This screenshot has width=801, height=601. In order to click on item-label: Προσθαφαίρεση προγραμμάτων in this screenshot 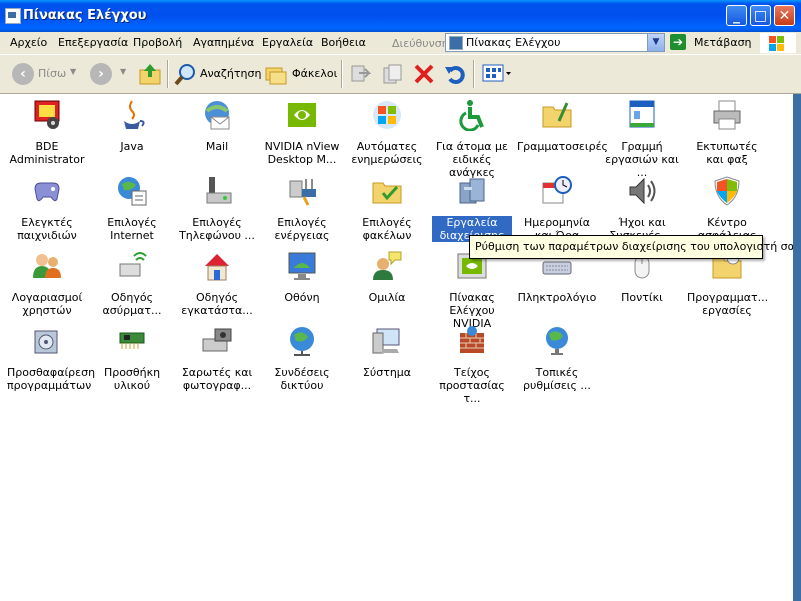, I will do `click(51, 379)`.